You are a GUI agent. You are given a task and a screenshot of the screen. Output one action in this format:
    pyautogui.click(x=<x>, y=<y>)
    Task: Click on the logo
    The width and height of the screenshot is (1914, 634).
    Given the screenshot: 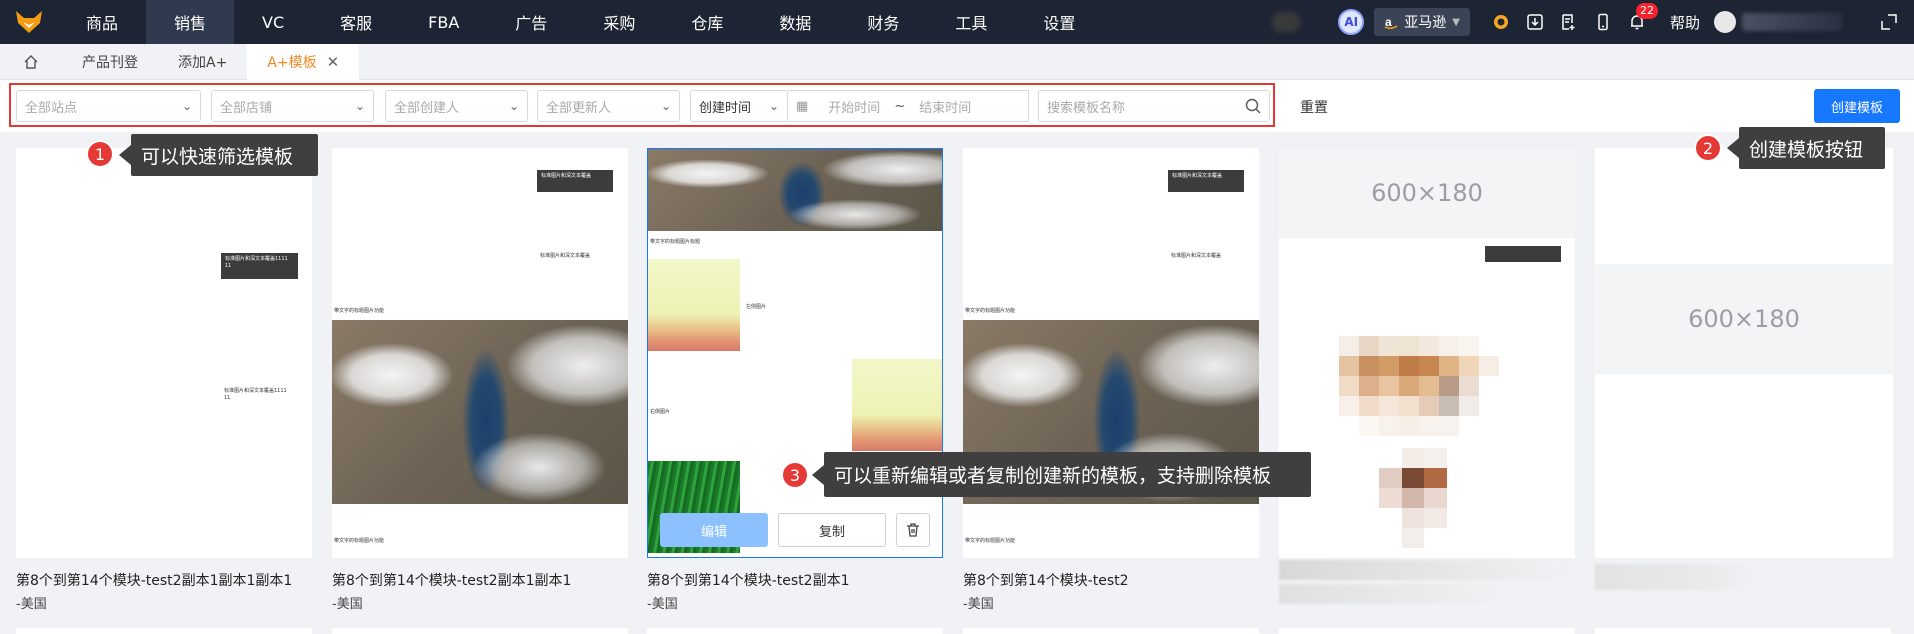 What is the action you would take?
    pyautogui.click(x=29, y=22)
    